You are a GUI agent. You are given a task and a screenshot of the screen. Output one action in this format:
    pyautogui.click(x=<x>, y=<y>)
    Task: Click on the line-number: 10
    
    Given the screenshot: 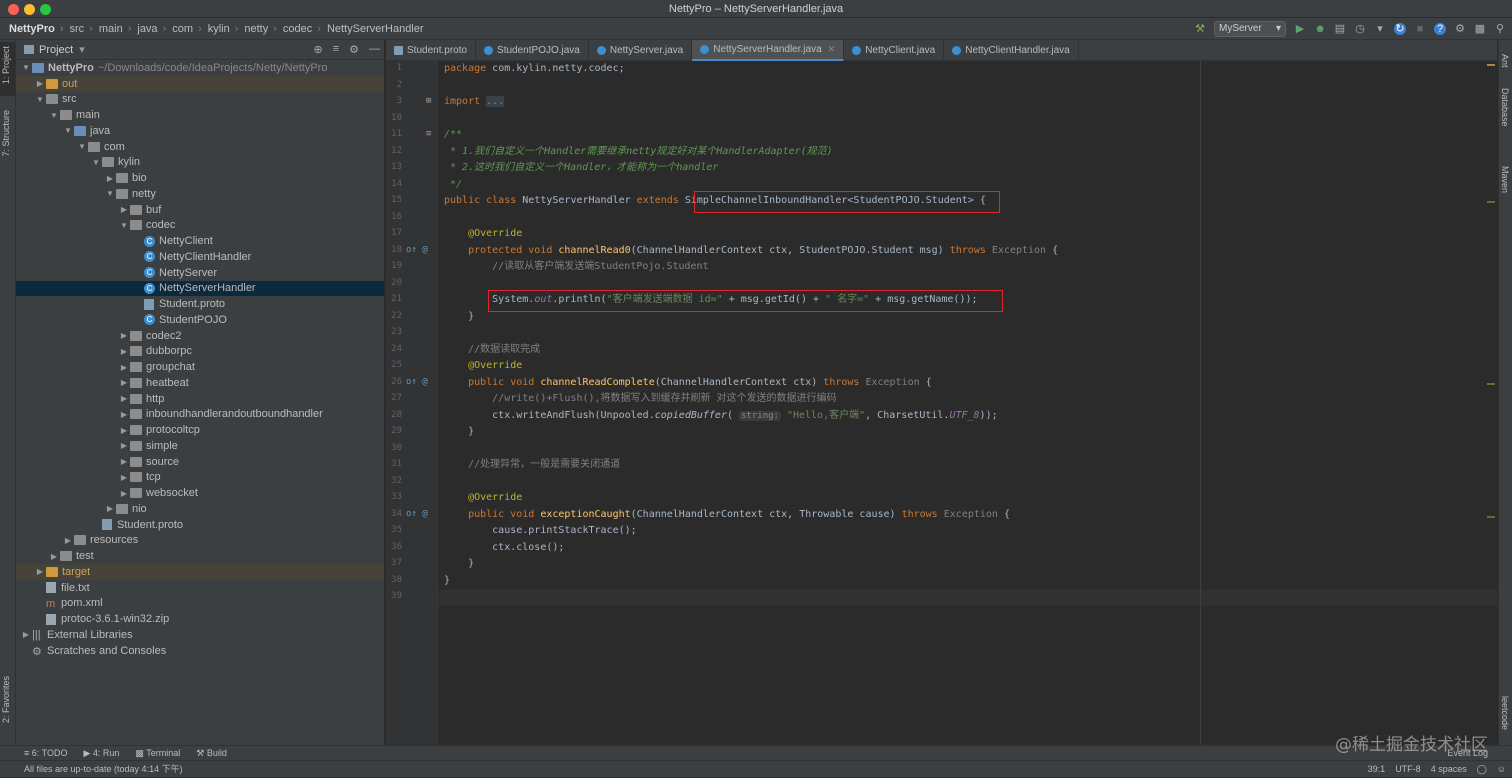 What is the action you would take?
    pyautogui.click(x=394, y=118)
    